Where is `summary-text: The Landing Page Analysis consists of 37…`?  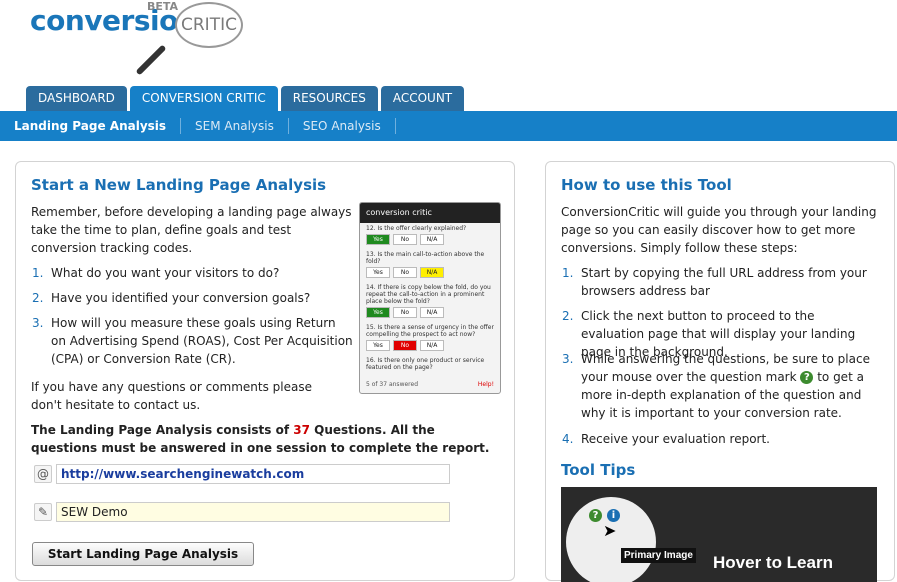 summary-text: The Landing Page Analysis consists of 37… is located at coordinates (263, 439).